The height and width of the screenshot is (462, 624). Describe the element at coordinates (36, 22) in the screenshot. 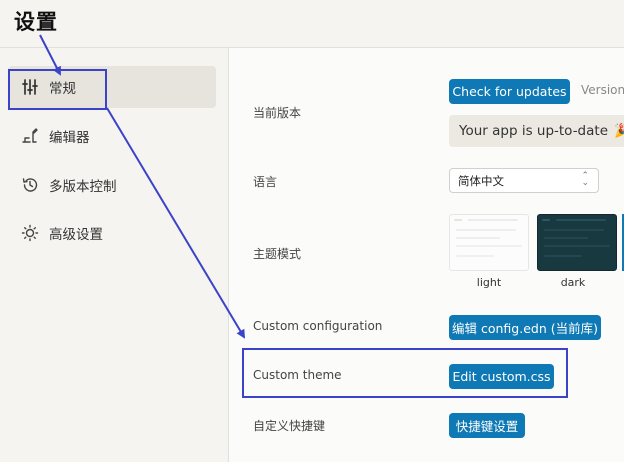

I see `page-title: 设置` at that location.